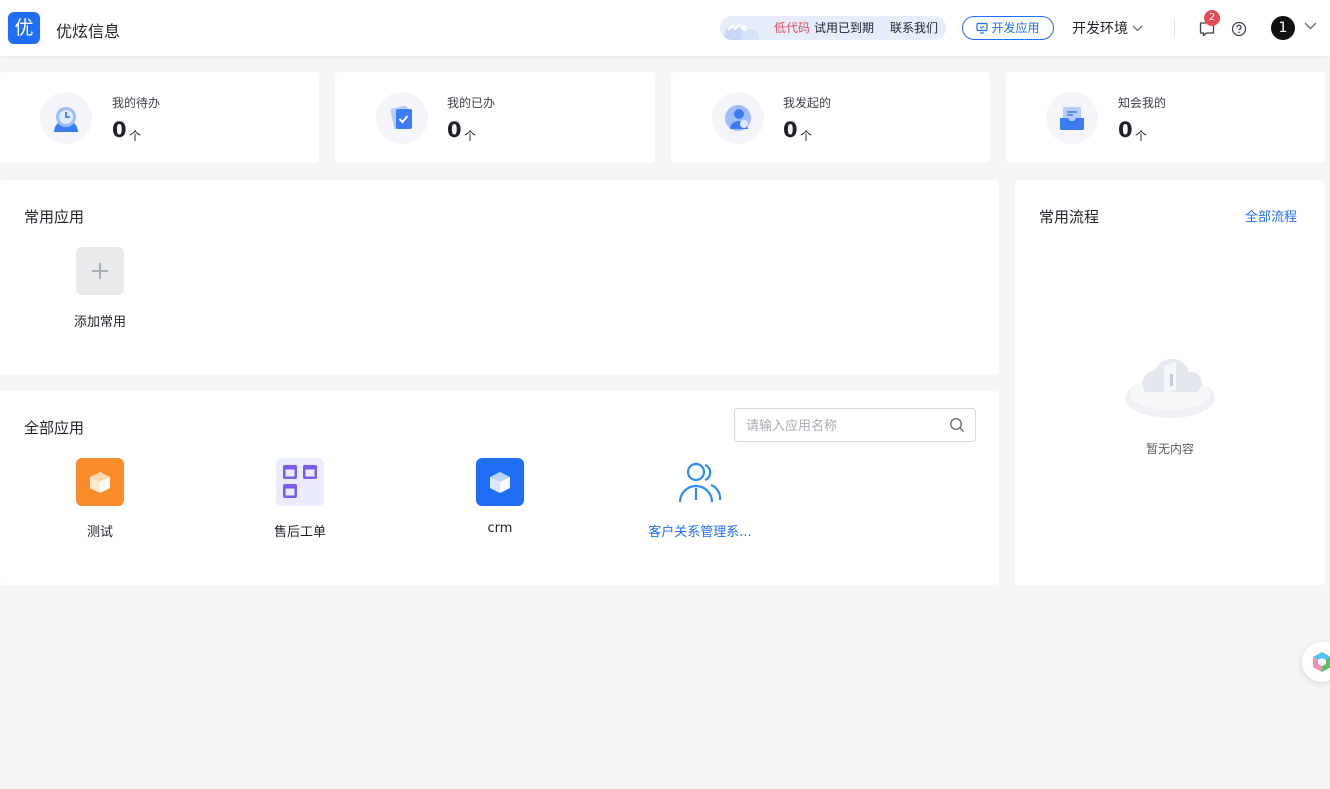 Image resolution: width=1330 pixels, height=789 pixels. Describe the element at coordinates (1072, 118) in the screenshot. I see `inbox-icon` at that location.